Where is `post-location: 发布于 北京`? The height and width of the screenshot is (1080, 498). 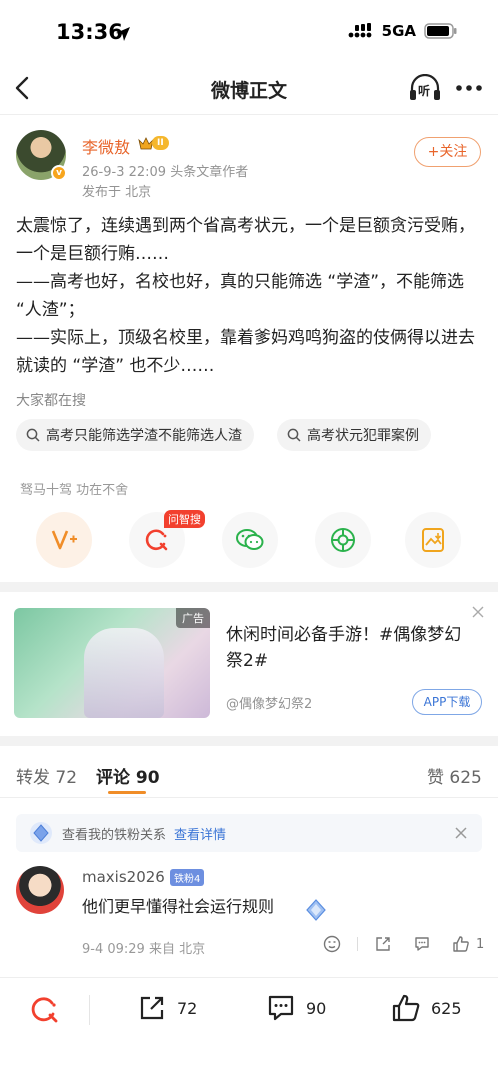
post-location: 发布于 北京 is located at coordinates (117, 192).